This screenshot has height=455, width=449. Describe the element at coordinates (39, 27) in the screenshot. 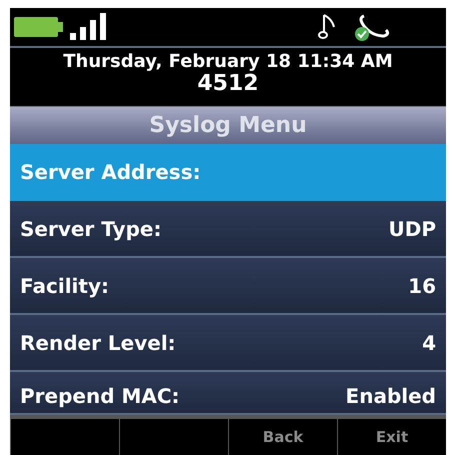

I see `battery-icon` at that location.